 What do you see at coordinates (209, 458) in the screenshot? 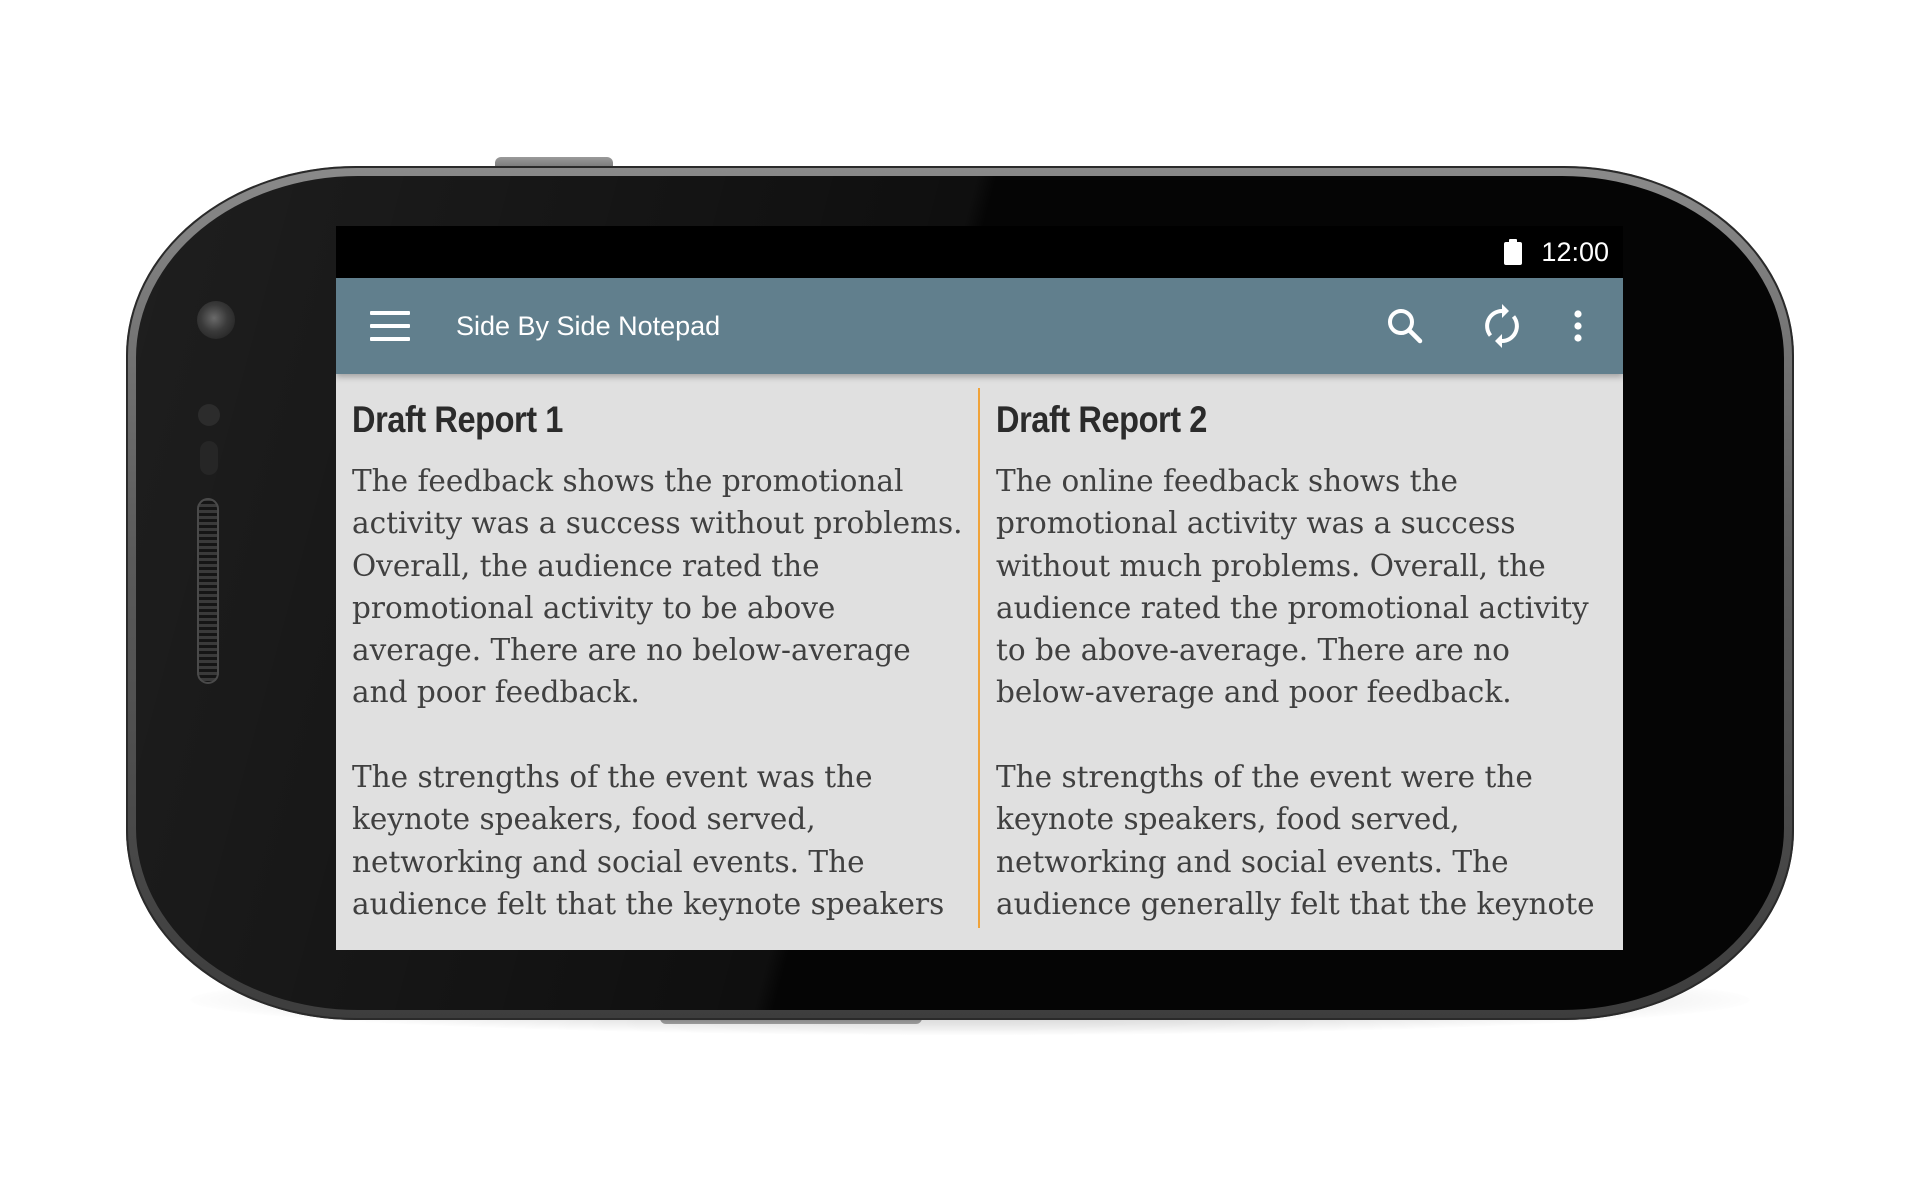
I see `light-sensor` at bounding box center [209, 458].